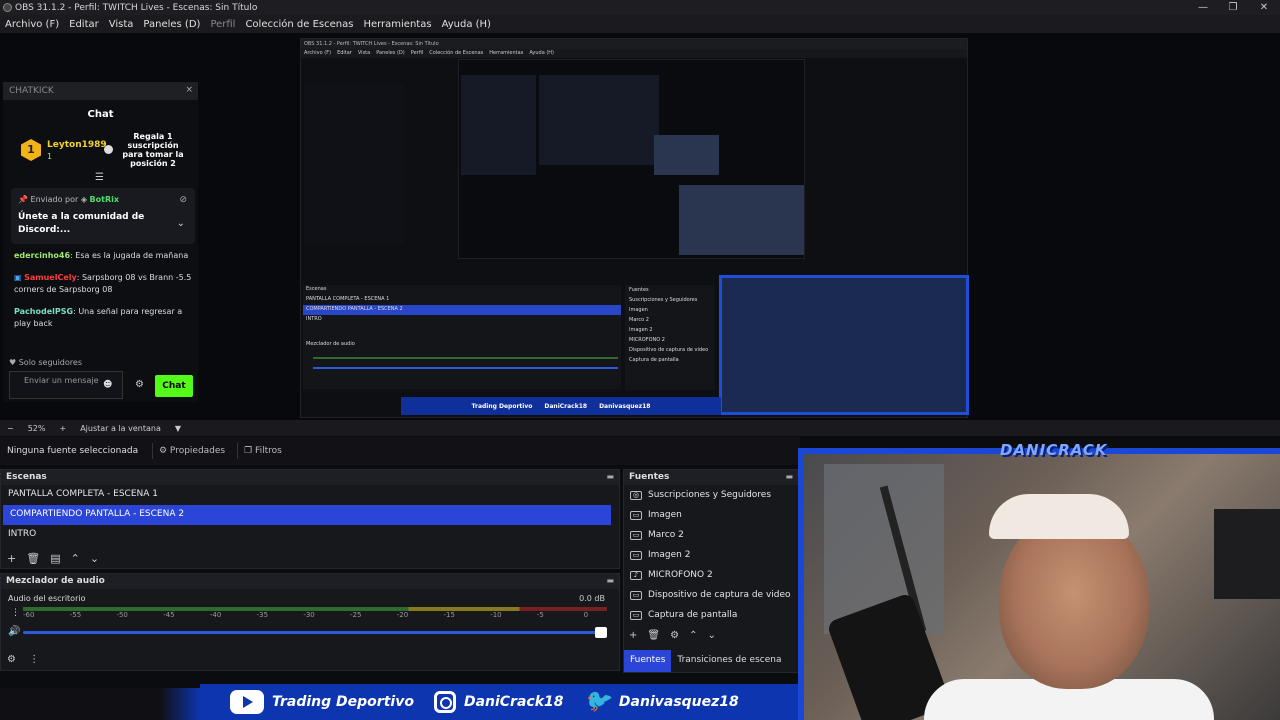 This screenshot has height=720, width=1280. I want to click on add-scene-button: +, so click(11, 558).